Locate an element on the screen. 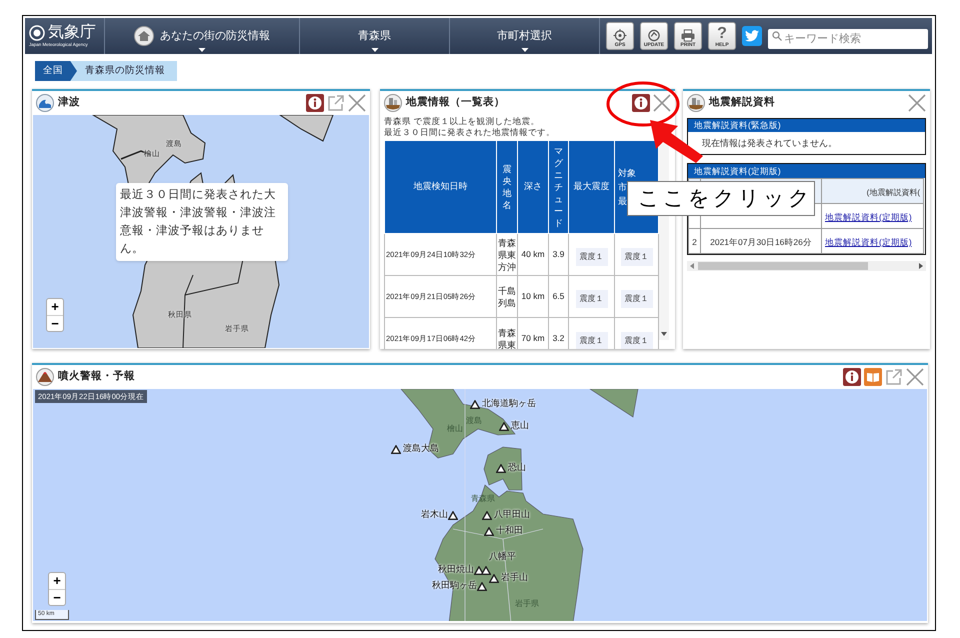 The height and width of the screenshot is (638, 960). column-header: 深さ is located at coordinates (533, 187).